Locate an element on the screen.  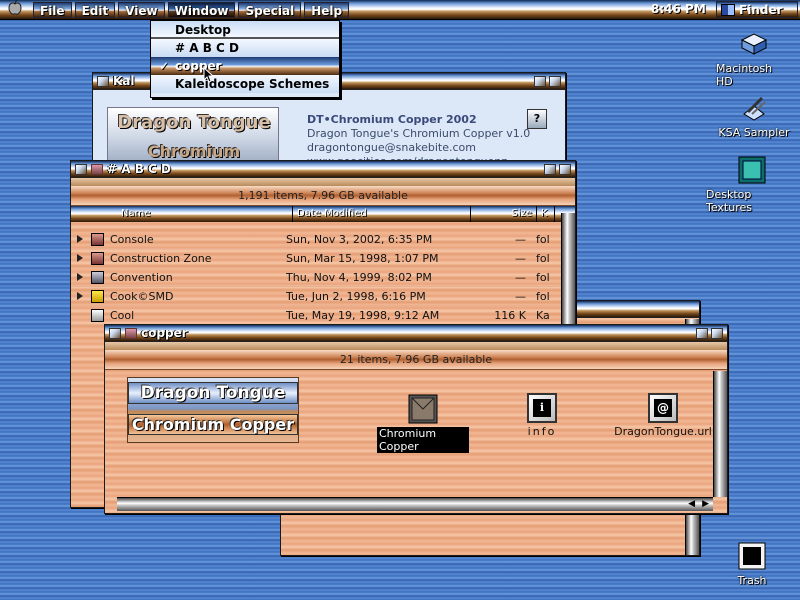
menu-item-label: Desktop is located at coordinates (203, 30).